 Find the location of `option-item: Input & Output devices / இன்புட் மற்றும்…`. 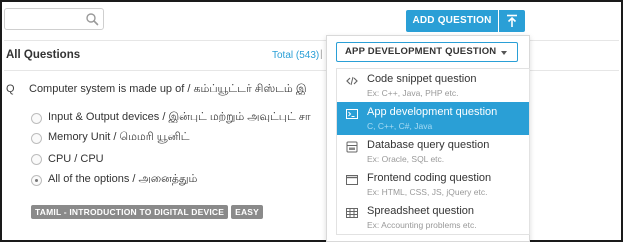

option-item: Input & Output devices / இன்புட் மற்றும்… is located at coordinates (171, 118).